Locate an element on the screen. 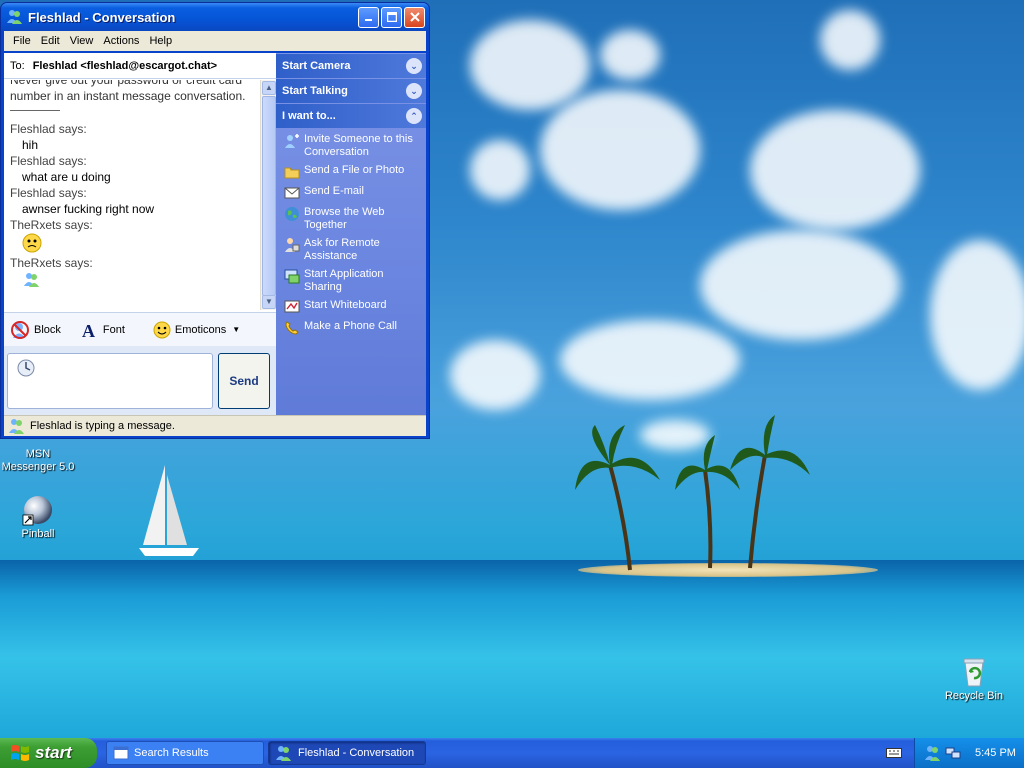 The width and height of the screenshot is (1024, 768). minimize-button is located at coordinates (368, 17).